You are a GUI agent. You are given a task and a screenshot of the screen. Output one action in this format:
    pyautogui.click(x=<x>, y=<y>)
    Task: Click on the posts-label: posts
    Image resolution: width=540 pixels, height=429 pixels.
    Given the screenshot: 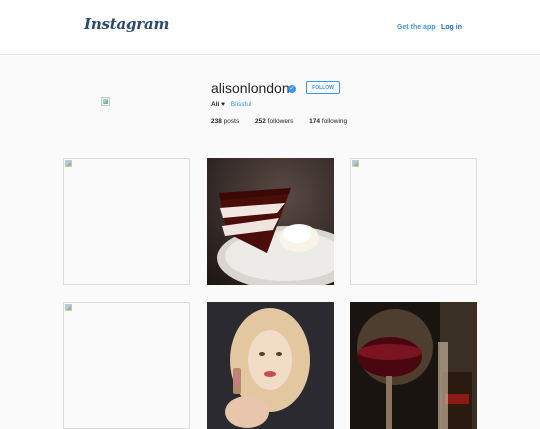 What is the action you would take?
    pyautogui.click(x=231, y=121)
    